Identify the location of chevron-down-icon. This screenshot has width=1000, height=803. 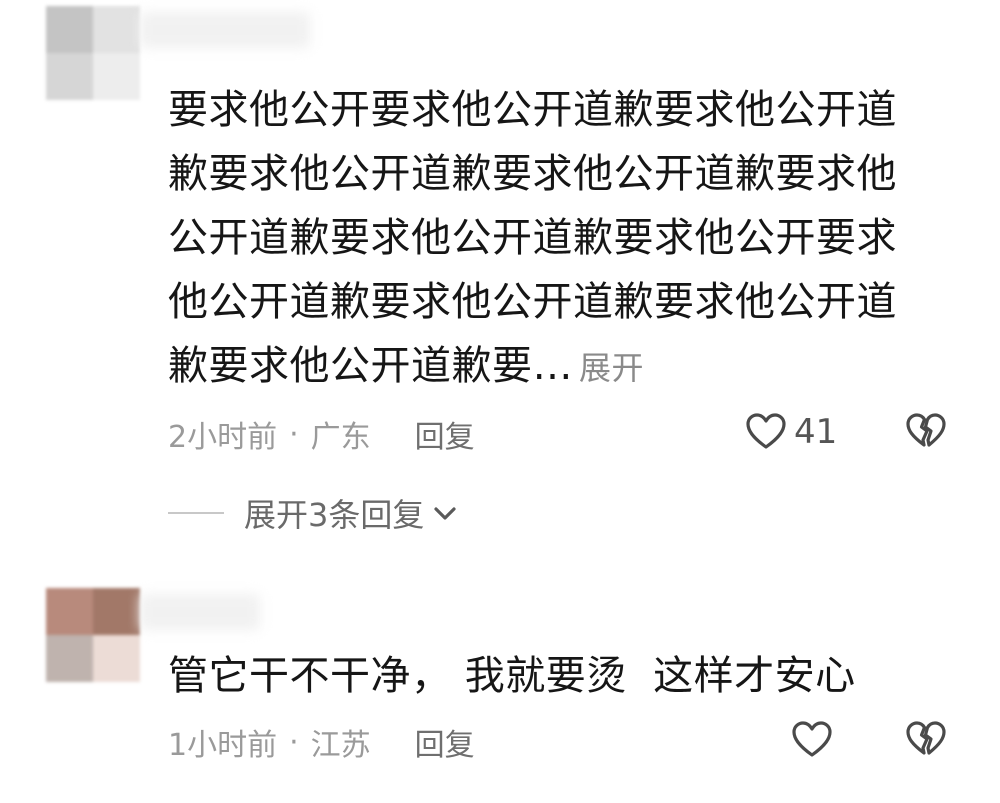
(445, 513).